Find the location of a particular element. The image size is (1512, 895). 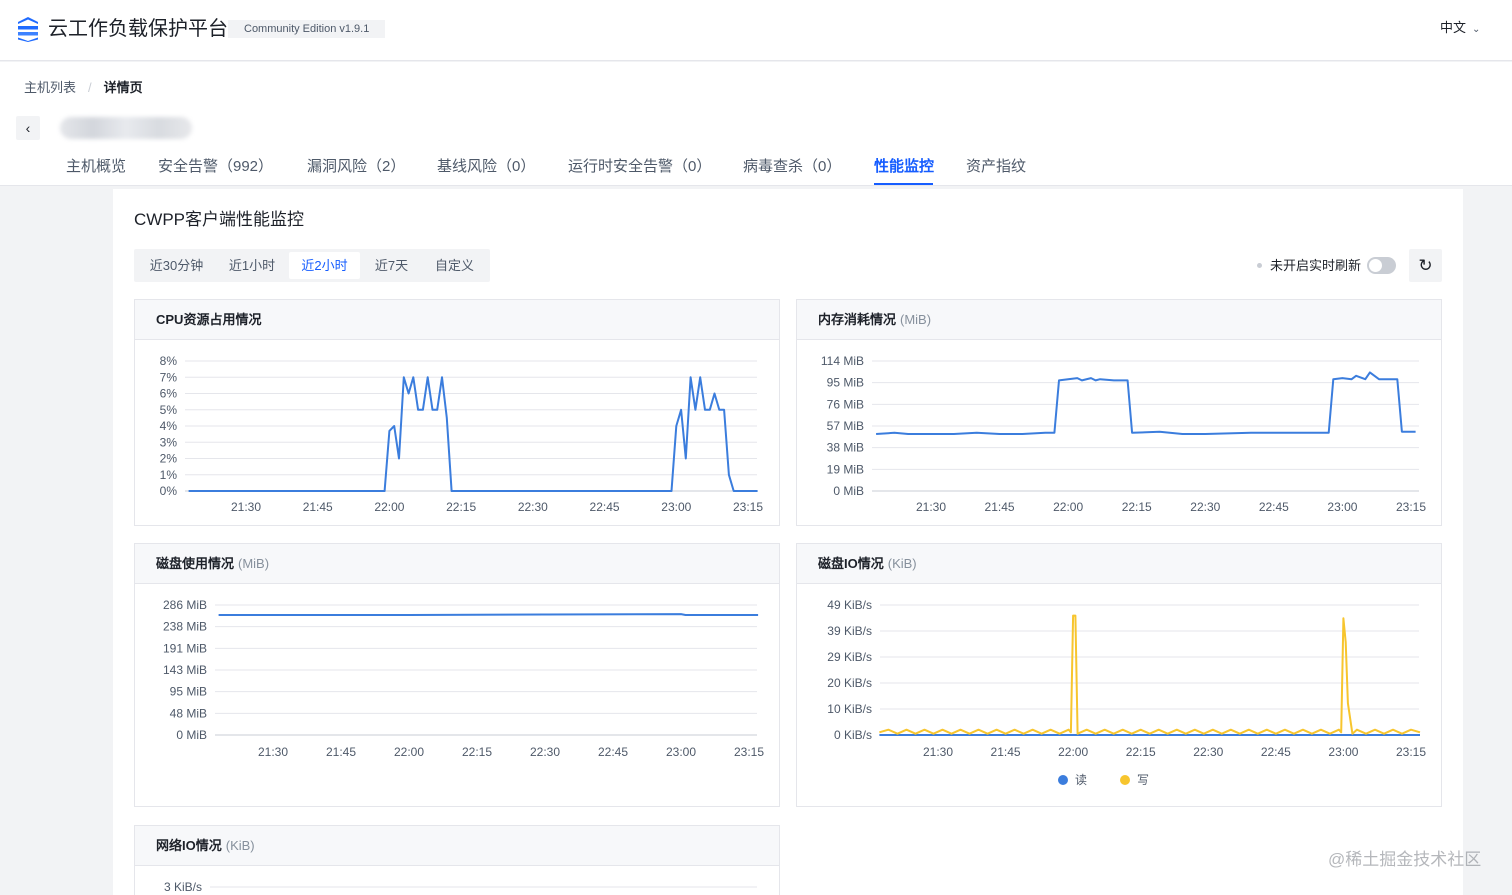

y-tick-label: 76 MiB is located at coordinates (845, 404).